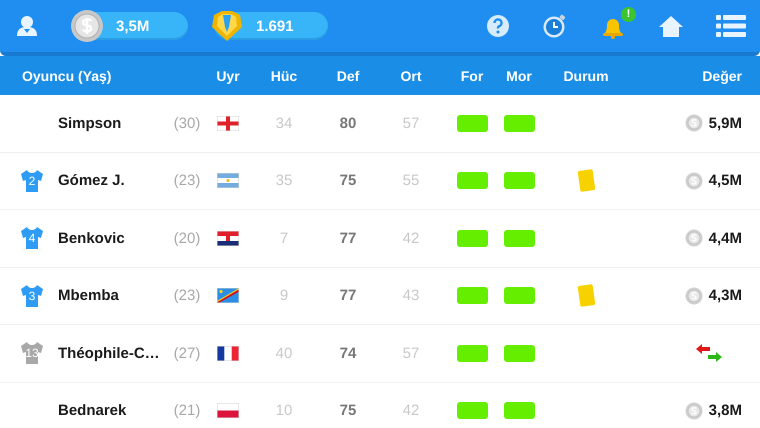 Image resolution: width=760 pixels, height=428 pixels. What do you see at coordinates (92, 411) in the screenshot?
I see `player-name: Bednarek` at bounding box center [92, 411].